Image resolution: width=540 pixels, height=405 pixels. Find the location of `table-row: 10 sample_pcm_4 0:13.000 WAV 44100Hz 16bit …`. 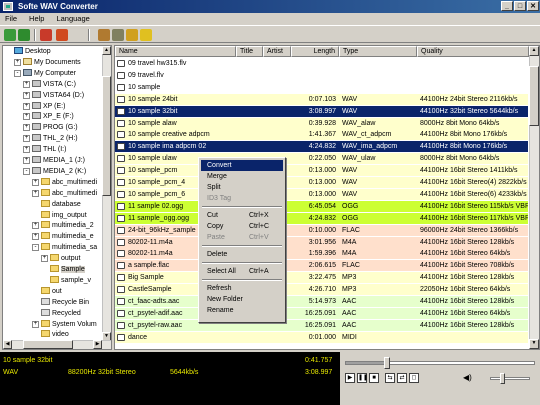

table-row: 10 sample_pcm_4 0:13.000 WAV 44100Hz 16bit … is located at coordinates (321, 182).